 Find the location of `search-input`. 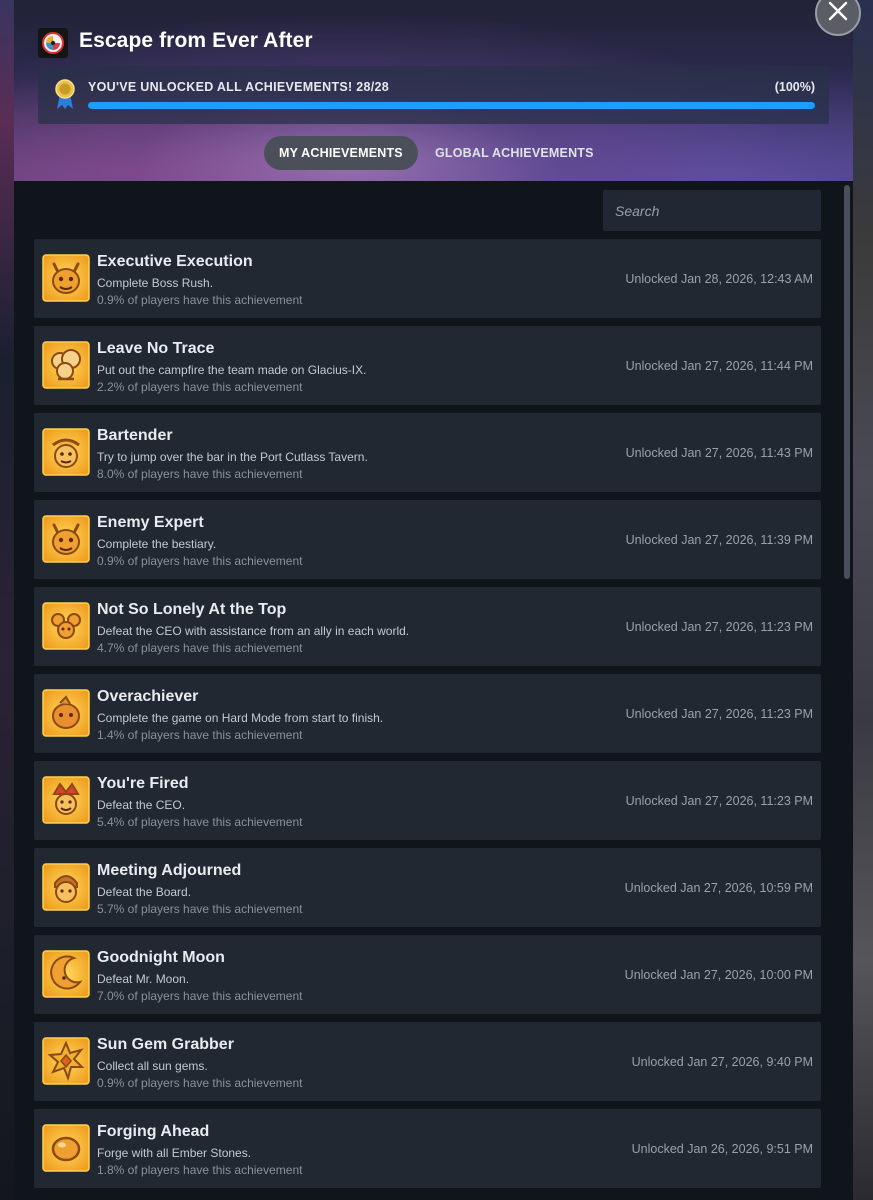

search-input is located at coordinates (712, 210).